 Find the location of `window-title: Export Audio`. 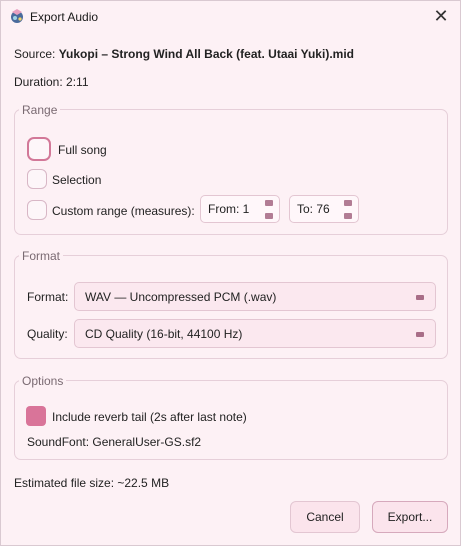

window-title: Export Audio is located at coordinates (64, 17).